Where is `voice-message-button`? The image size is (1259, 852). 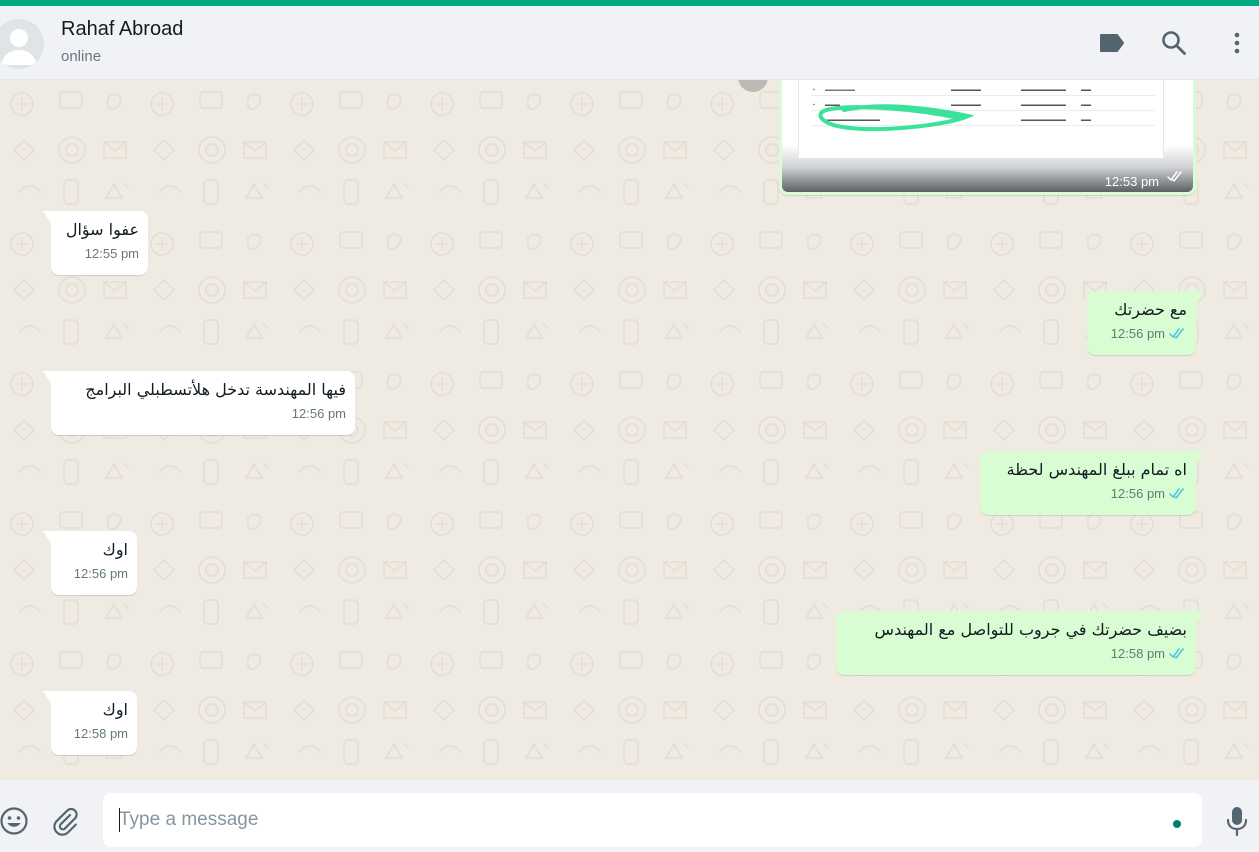 voice-message-button is located at coordinates (1237, 821).